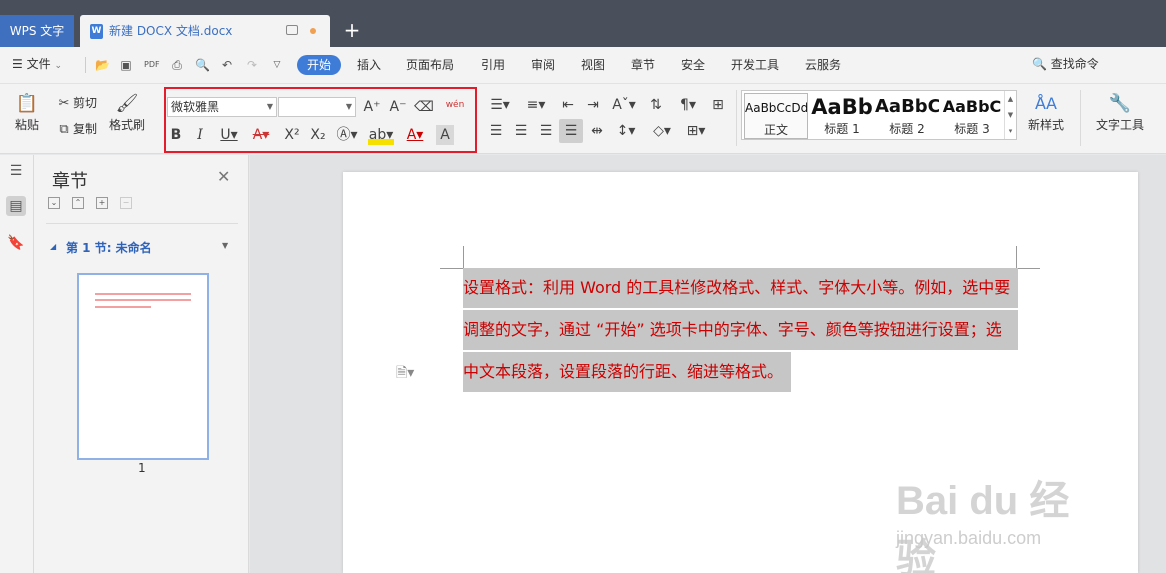 The width and height of the screenshot is (1166, 573). I want to click on remove-section-icon: −, so click(126, 203).